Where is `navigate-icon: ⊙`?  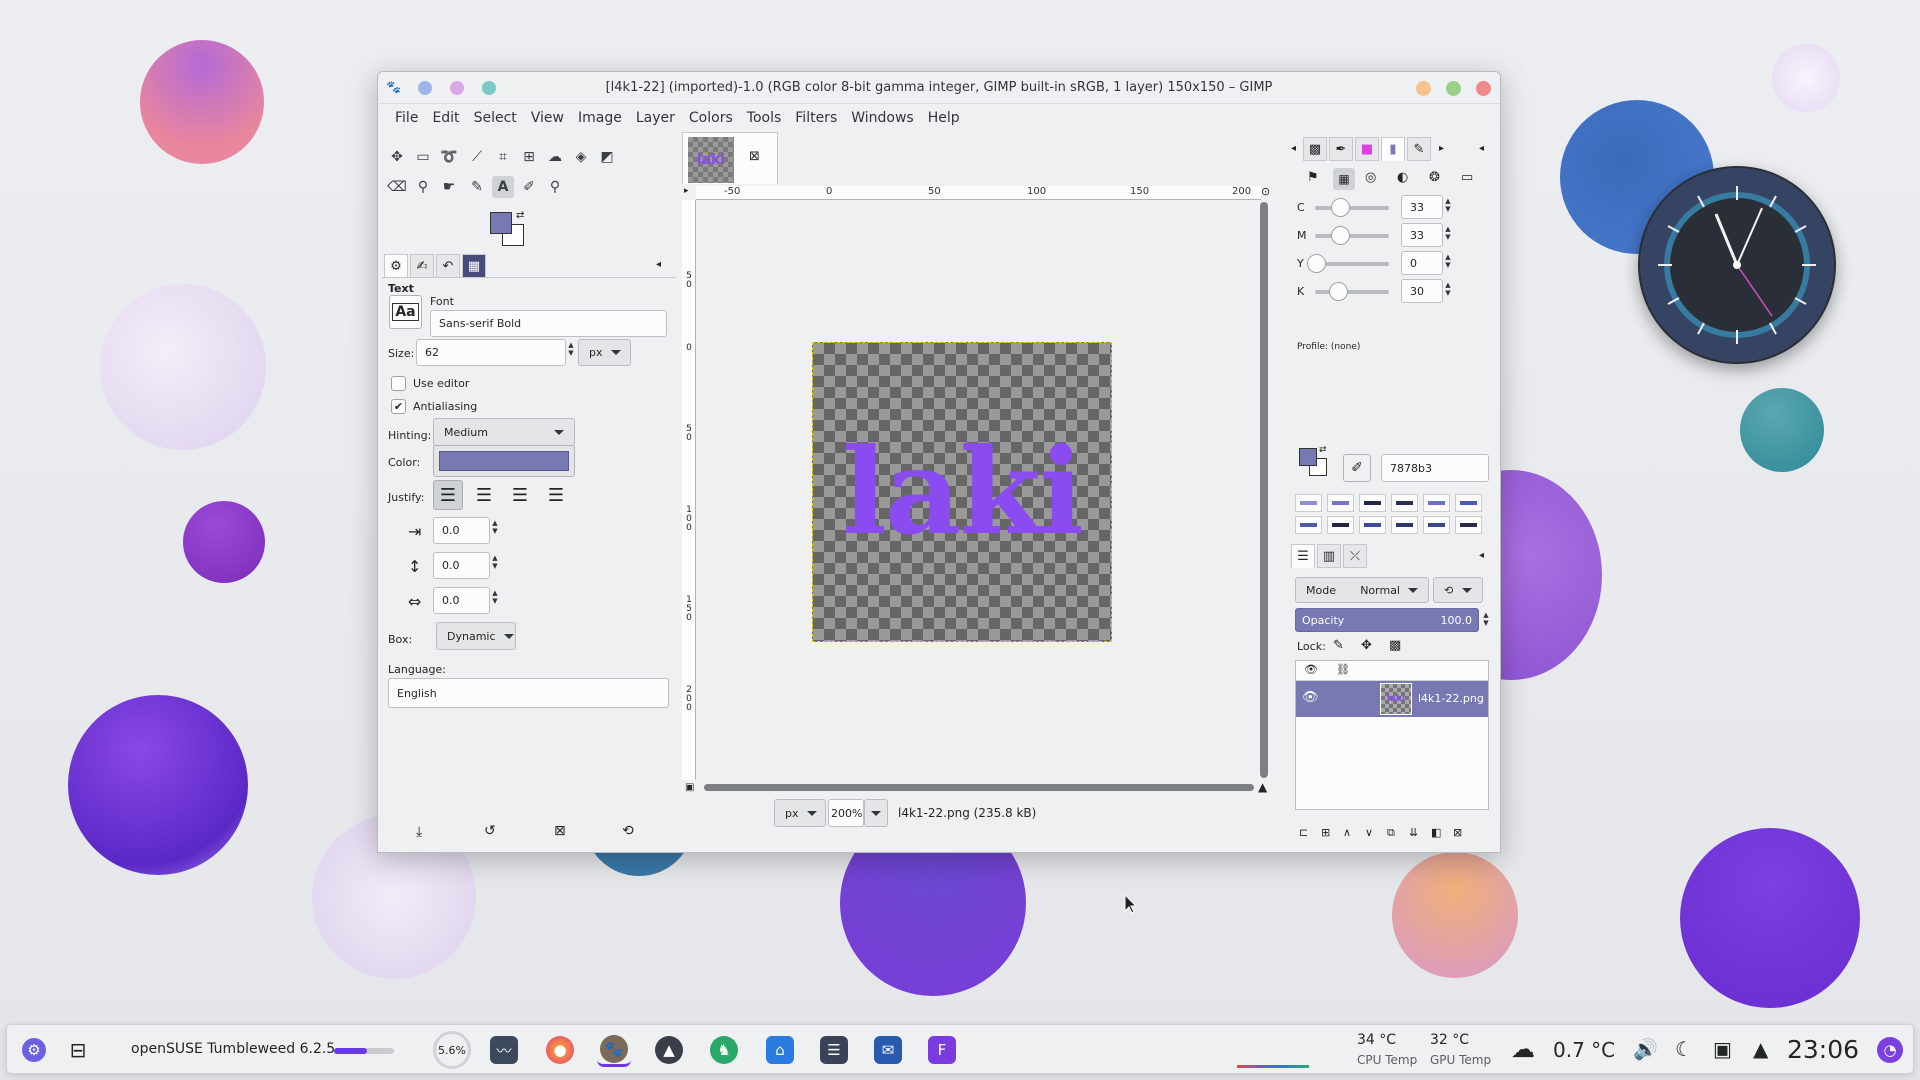 navigate-icon: ⊙ is located at coordinates (1265, 191).